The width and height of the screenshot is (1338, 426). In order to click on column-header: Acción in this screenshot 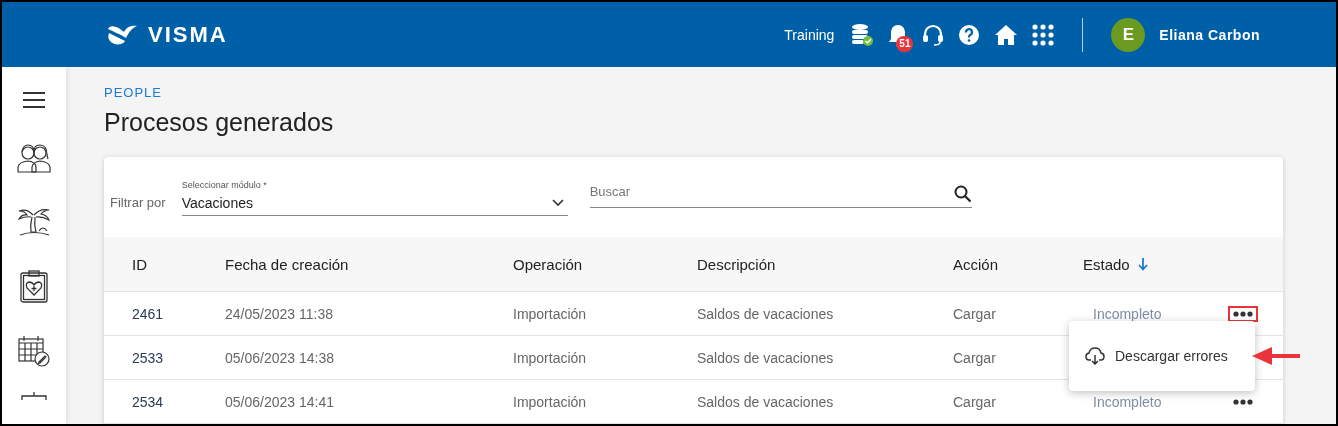, I will do `click(976, 264)`.